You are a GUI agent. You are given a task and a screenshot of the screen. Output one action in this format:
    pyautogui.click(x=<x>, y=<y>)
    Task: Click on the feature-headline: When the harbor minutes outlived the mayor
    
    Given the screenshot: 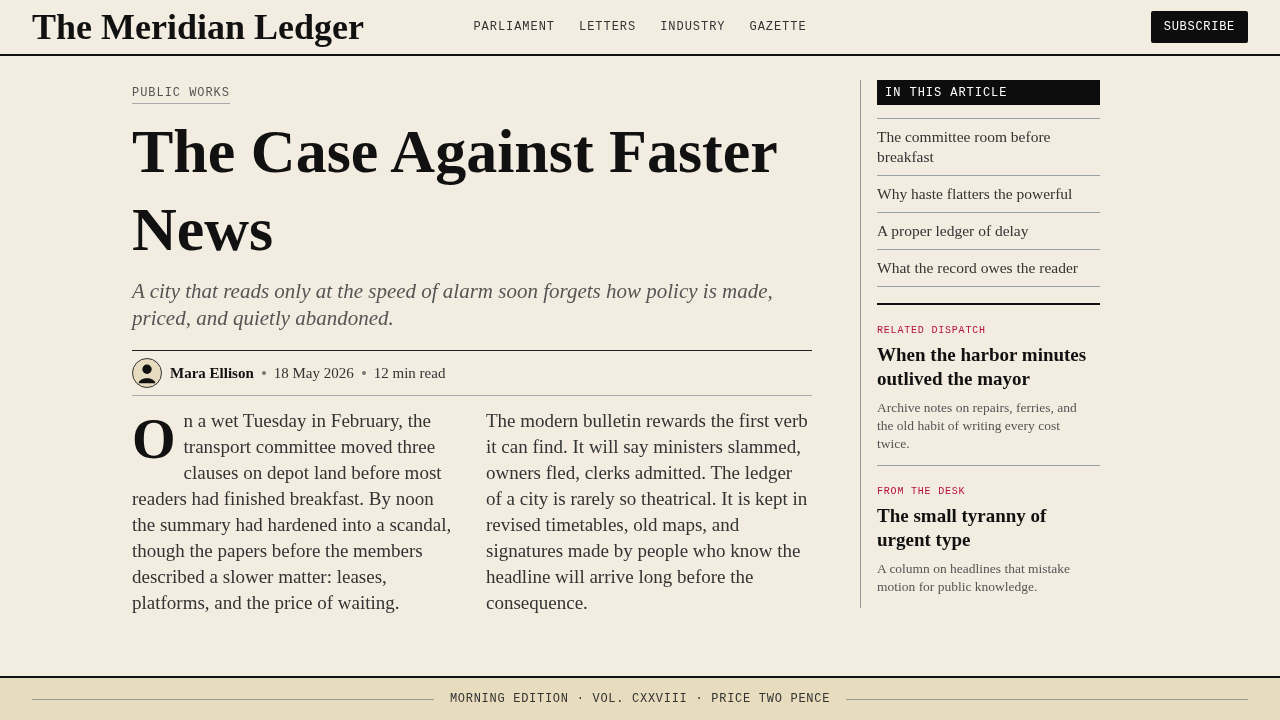 What is the action you would take?
    pyautogui.click(x=988, y=367)
    